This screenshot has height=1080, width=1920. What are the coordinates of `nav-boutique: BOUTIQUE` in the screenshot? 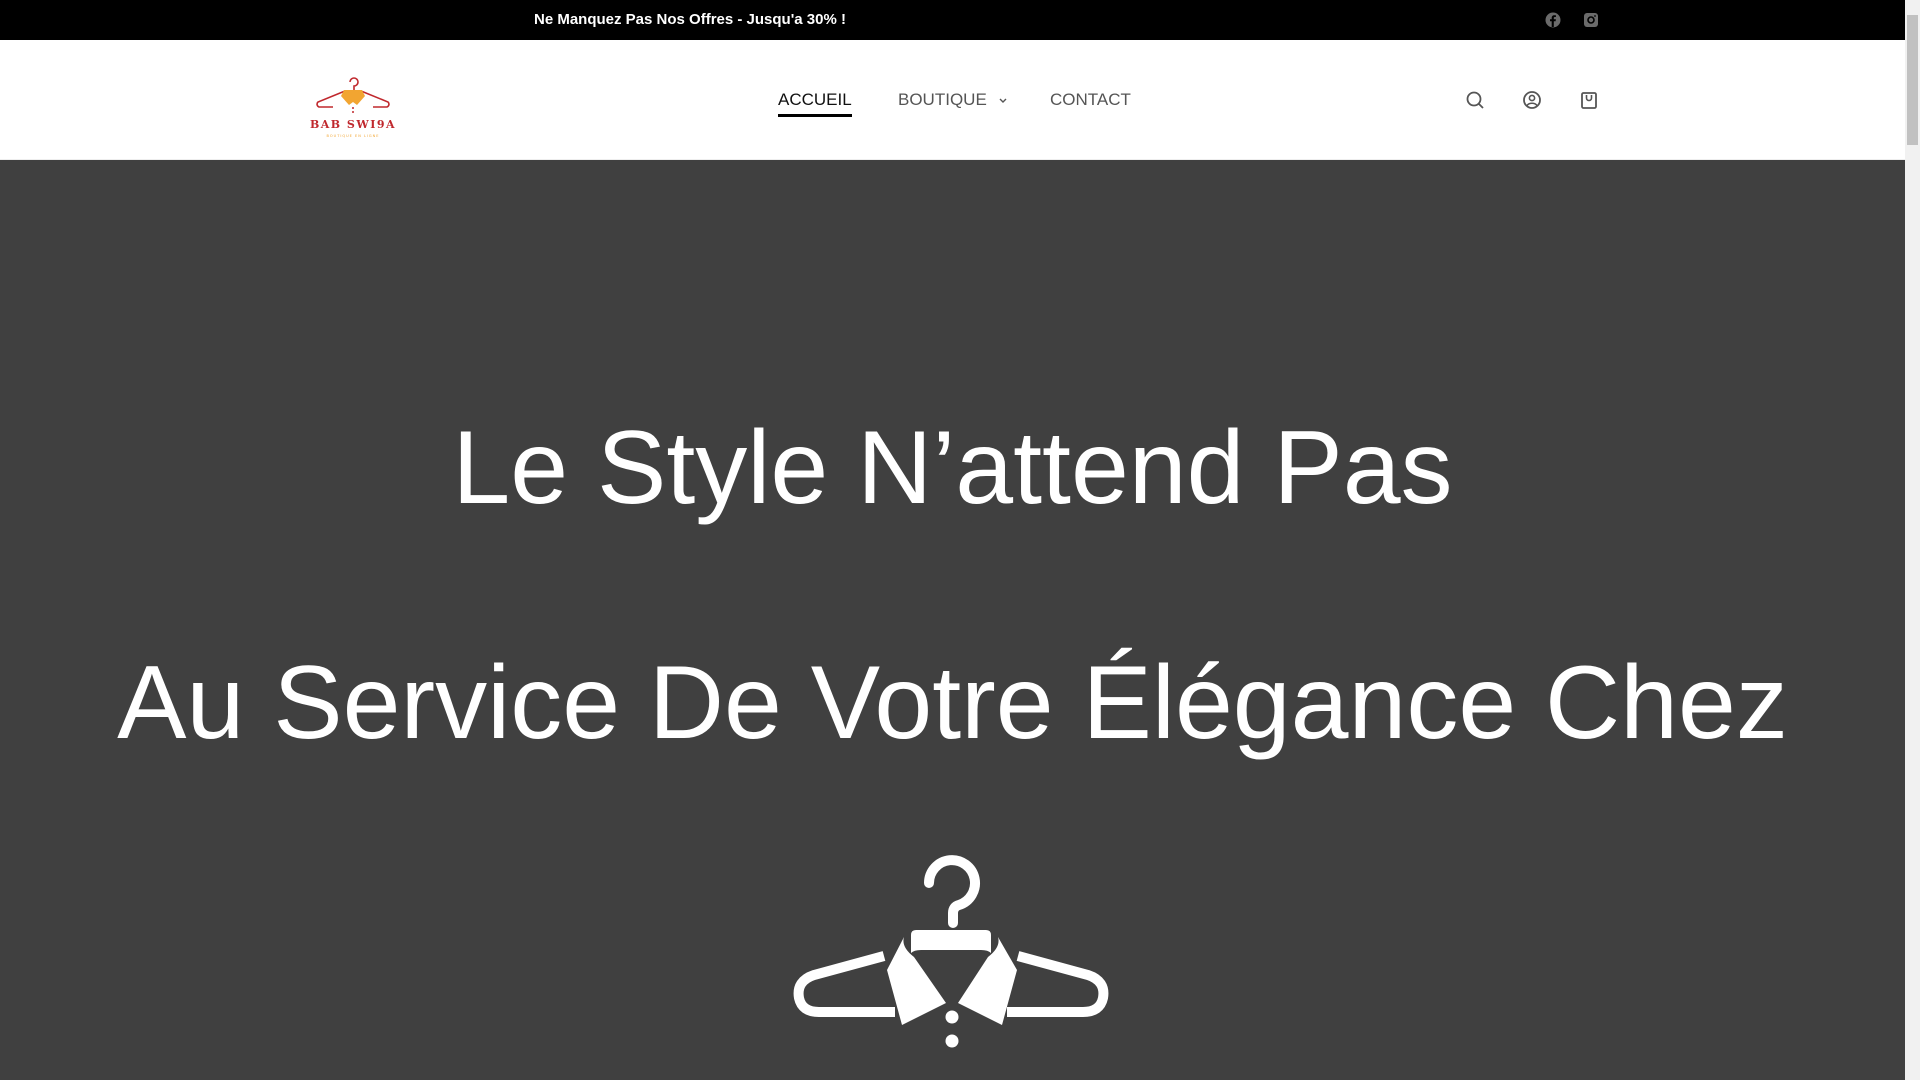 It's located at (953, 100).